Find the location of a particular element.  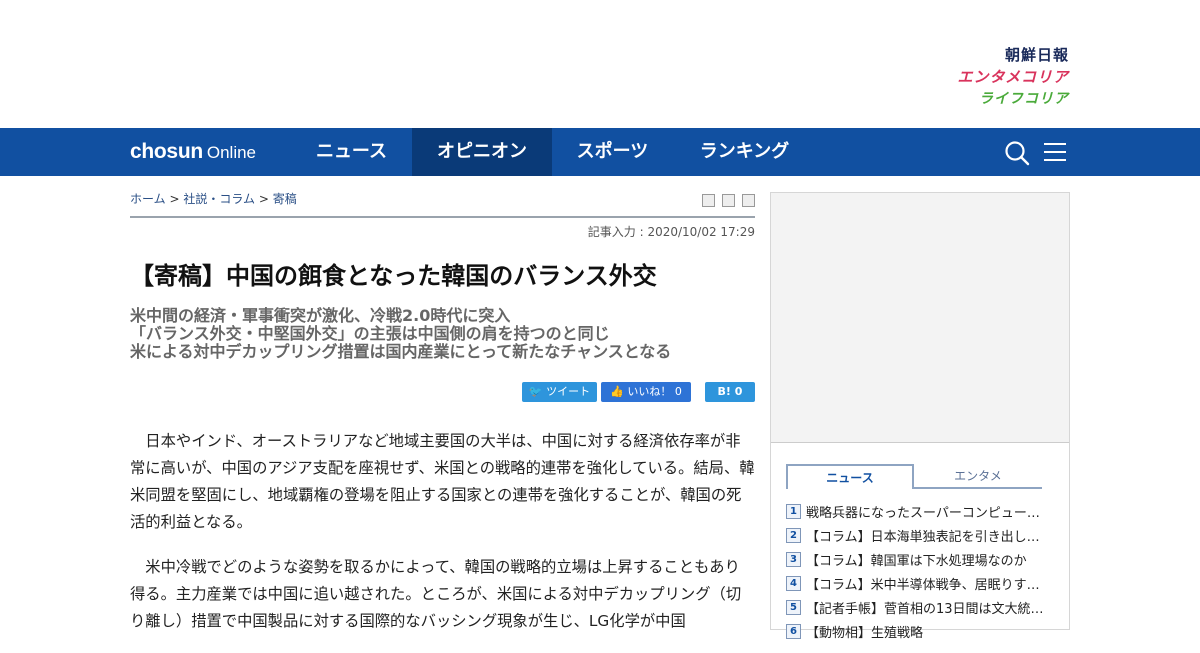

rank-title: 【動物相】生殖戦略 is located at coordinates (865, 633).